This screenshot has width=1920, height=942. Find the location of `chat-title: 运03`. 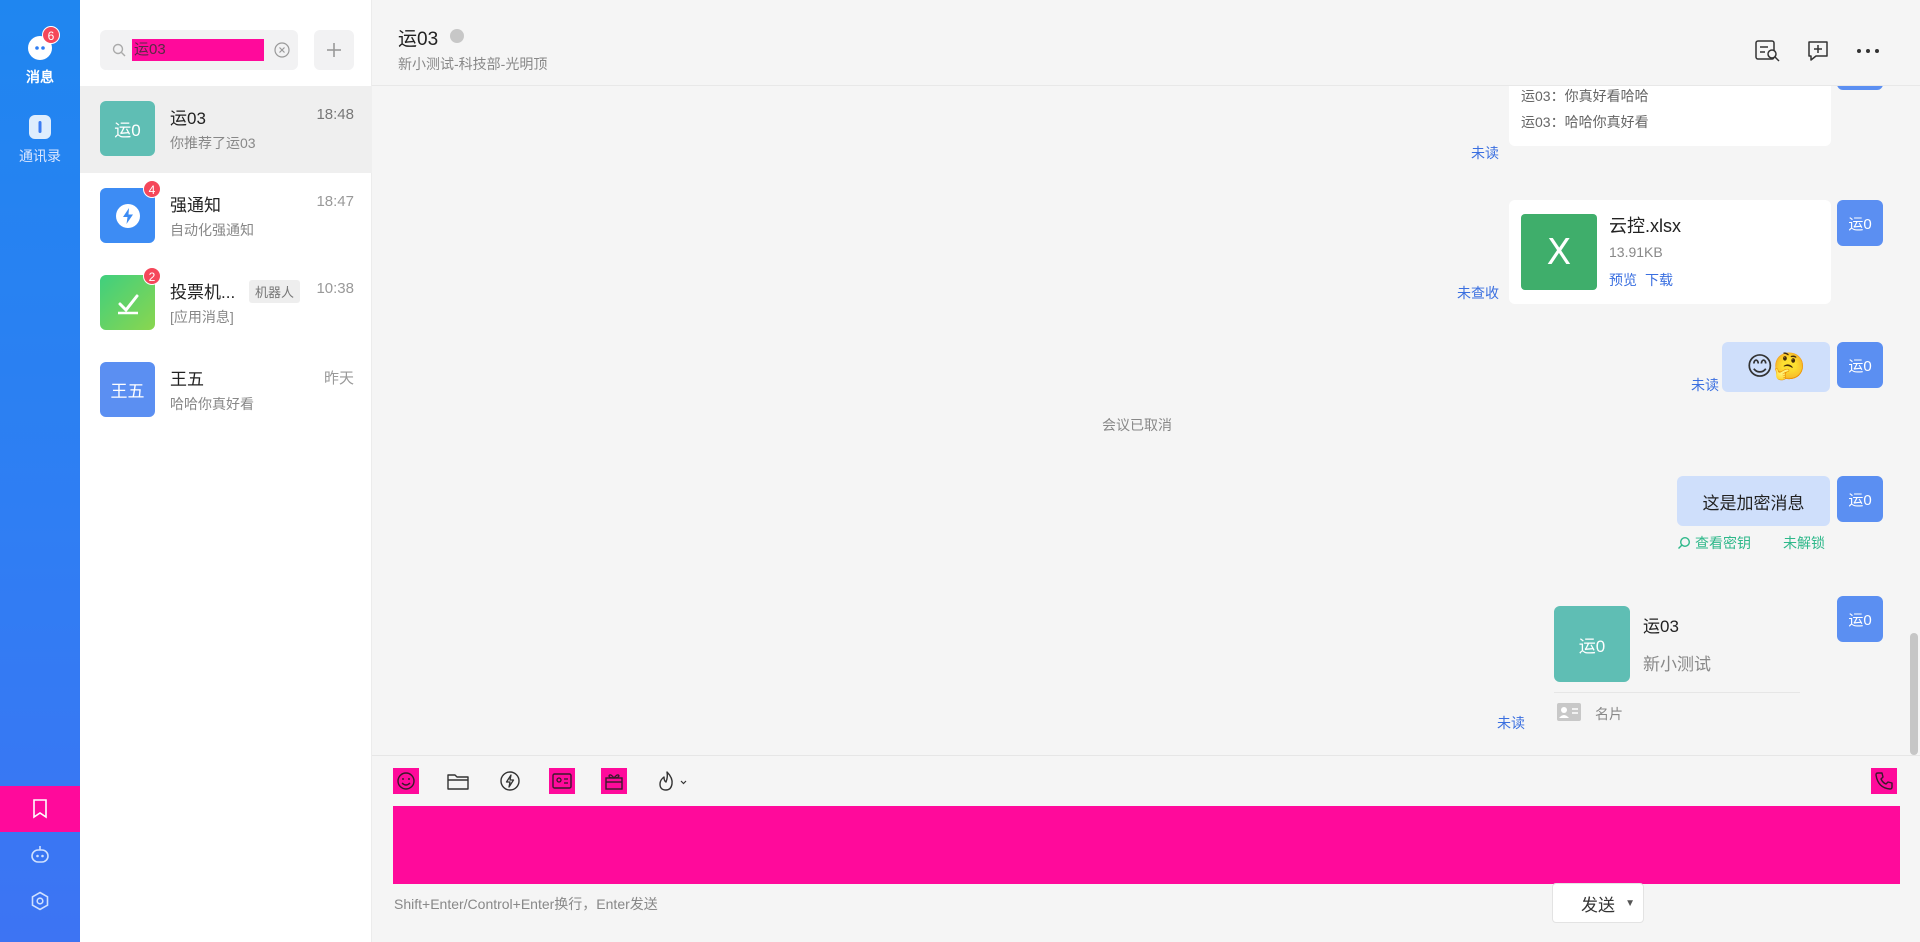

chat-title: 运03 is located at coordinates (418, 39).